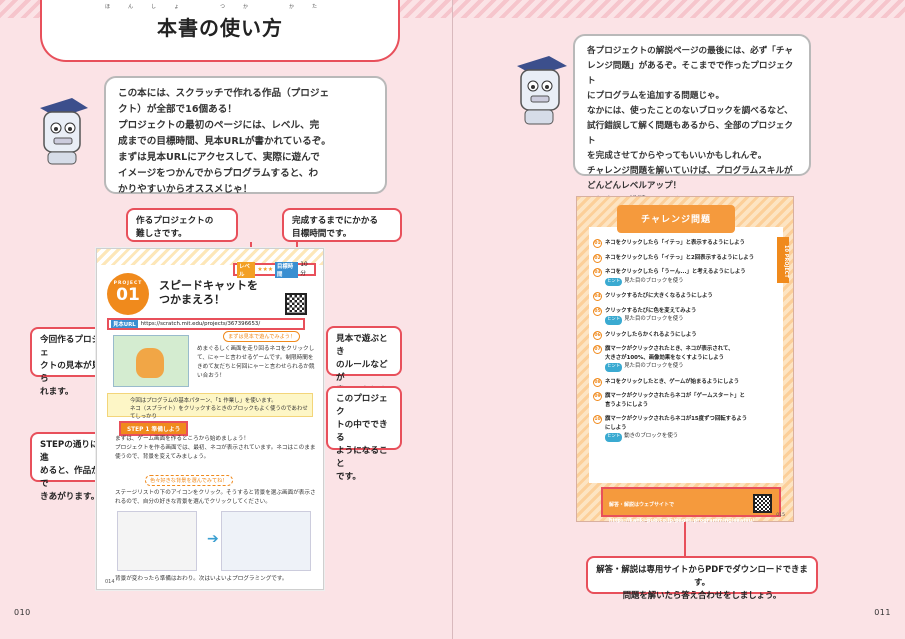 Image resolution: width=905 pixels, height=639 pixels. What do you see at coordinates (597, 258) in the screenshot?
I see `challenge-item-number: 02` at bounding box center [597, 258].